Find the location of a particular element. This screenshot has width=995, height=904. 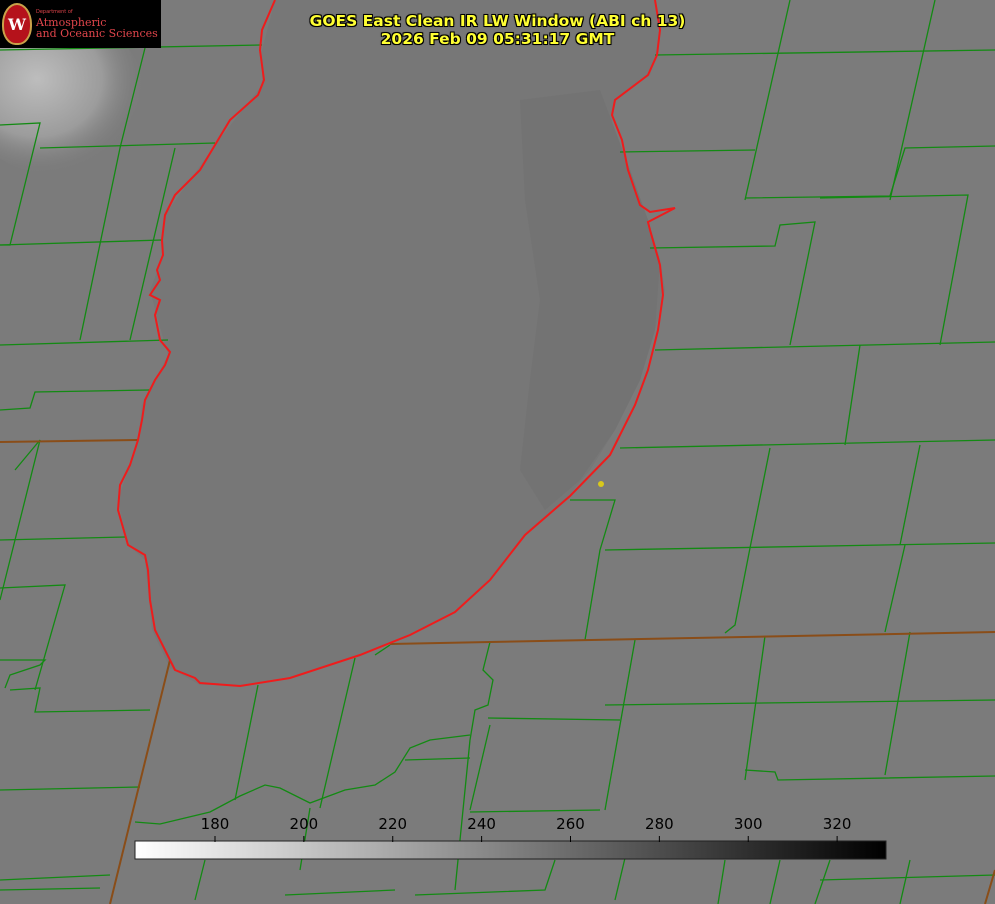

uw-seal-icon: W is located at coordinates (17, 24).